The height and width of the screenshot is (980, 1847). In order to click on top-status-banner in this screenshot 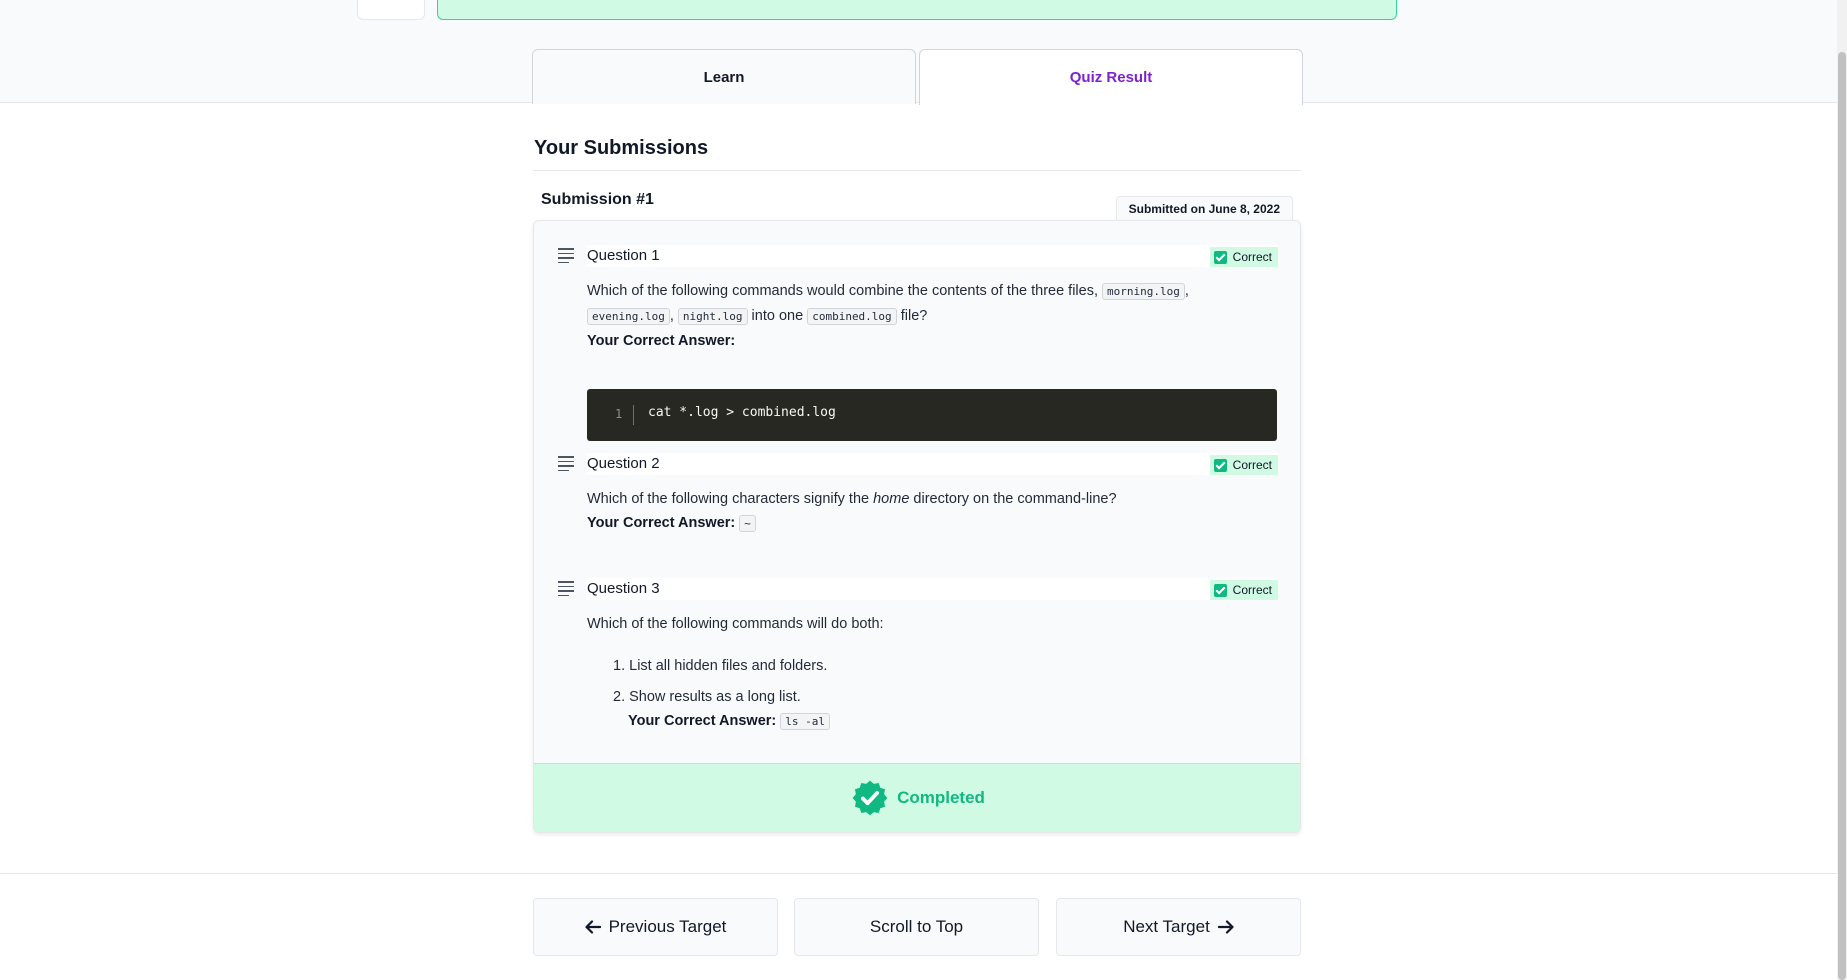, I will do `click(917, 10)`.